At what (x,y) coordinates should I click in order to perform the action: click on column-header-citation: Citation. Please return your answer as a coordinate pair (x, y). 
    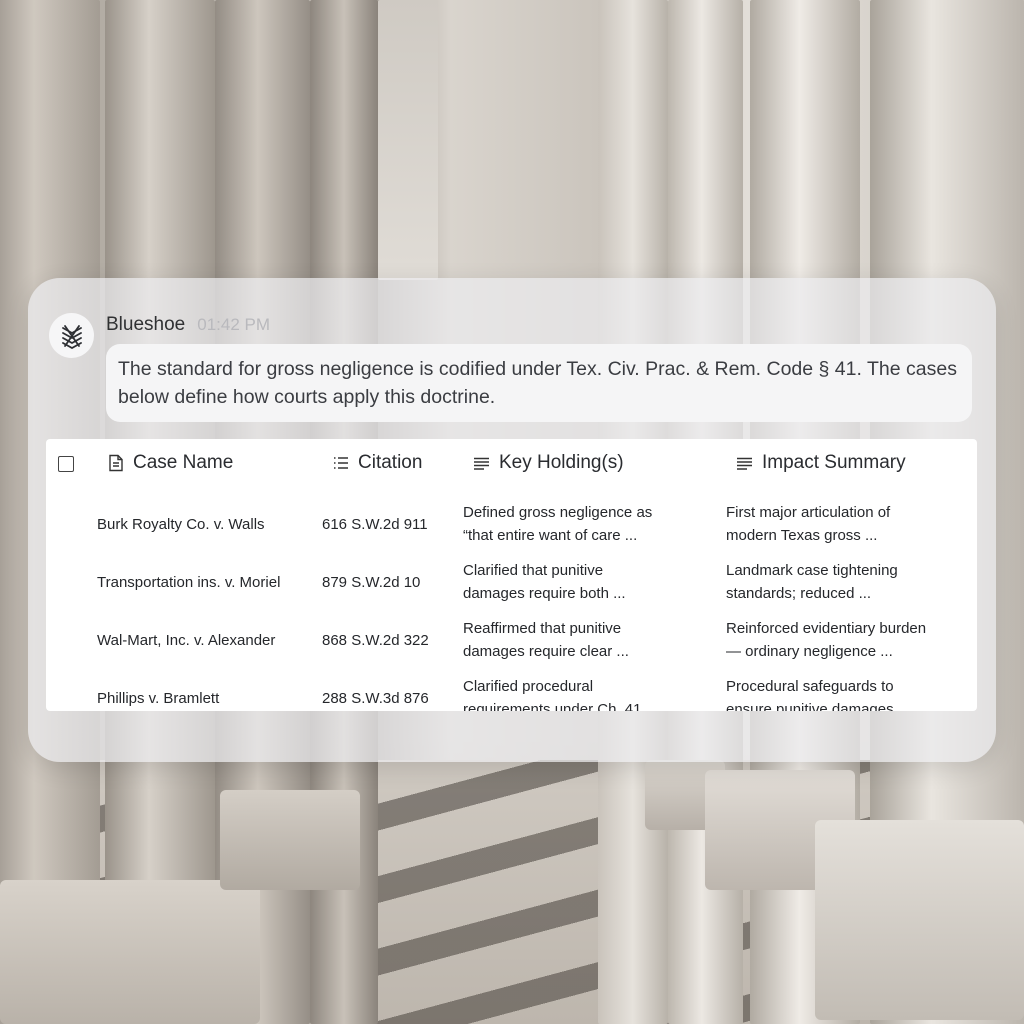
    Looking at the image, I should click on (377, 463).